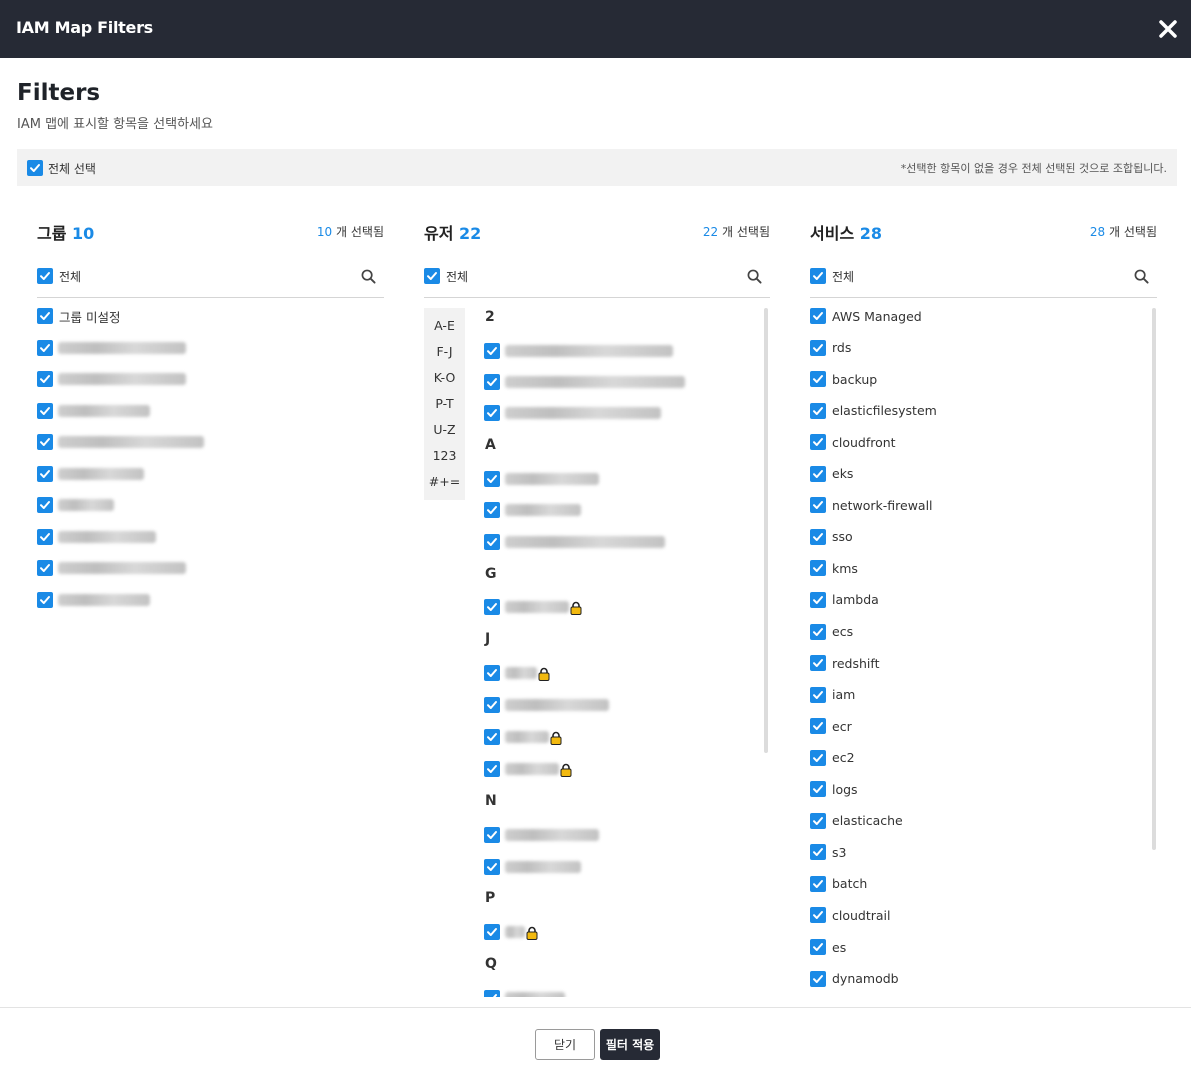  Describe the element at coordinates (834, 568) in the screenshot. I see `service-item: kms` at that location.